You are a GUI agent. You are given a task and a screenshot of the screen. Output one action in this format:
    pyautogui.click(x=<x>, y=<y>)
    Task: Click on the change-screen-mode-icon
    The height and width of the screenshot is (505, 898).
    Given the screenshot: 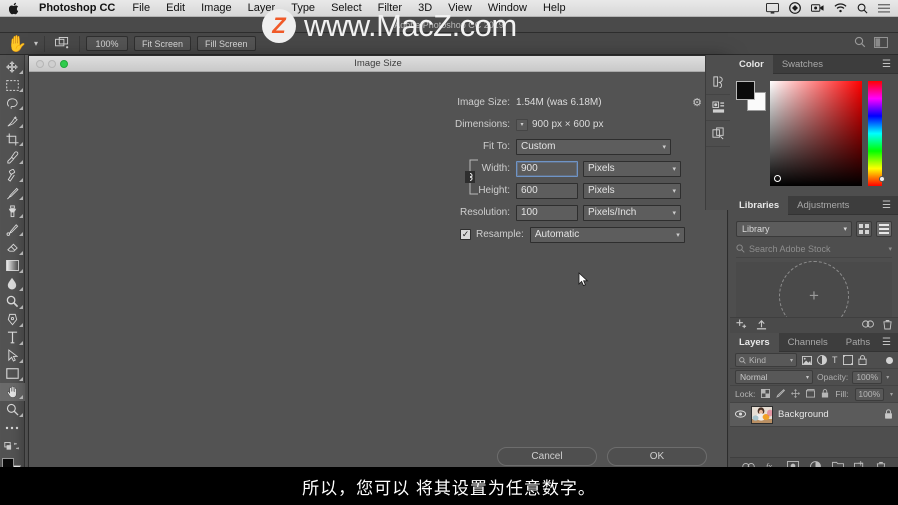 What is the action you would take?
    pyautogui.click(x=12, y=446)
    